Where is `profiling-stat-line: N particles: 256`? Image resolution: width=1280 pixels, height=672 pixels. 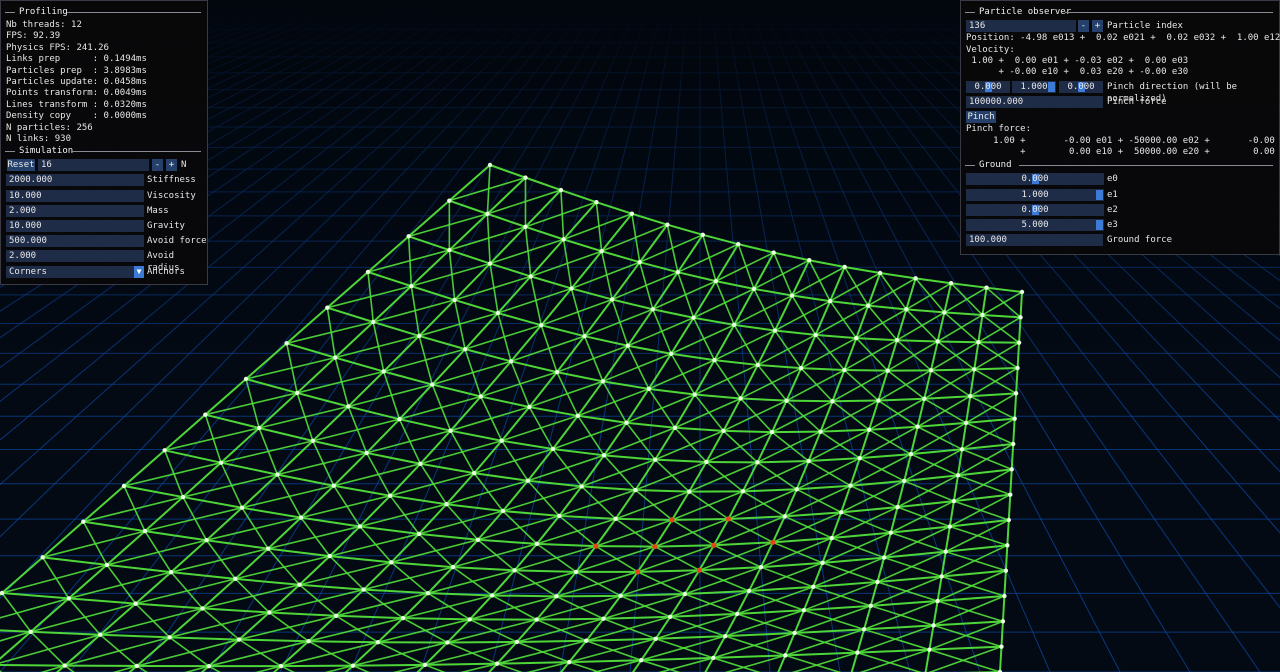
profiling-stat-line: N particles: 256 is located at coordinates (49, 127).